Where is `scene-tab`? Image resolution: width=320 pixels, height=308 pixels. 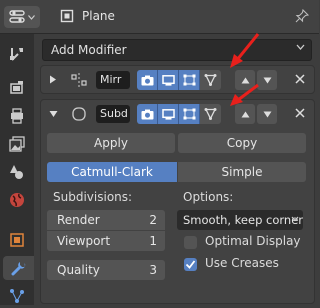
scene-tab is located at coordinates (17, 172).